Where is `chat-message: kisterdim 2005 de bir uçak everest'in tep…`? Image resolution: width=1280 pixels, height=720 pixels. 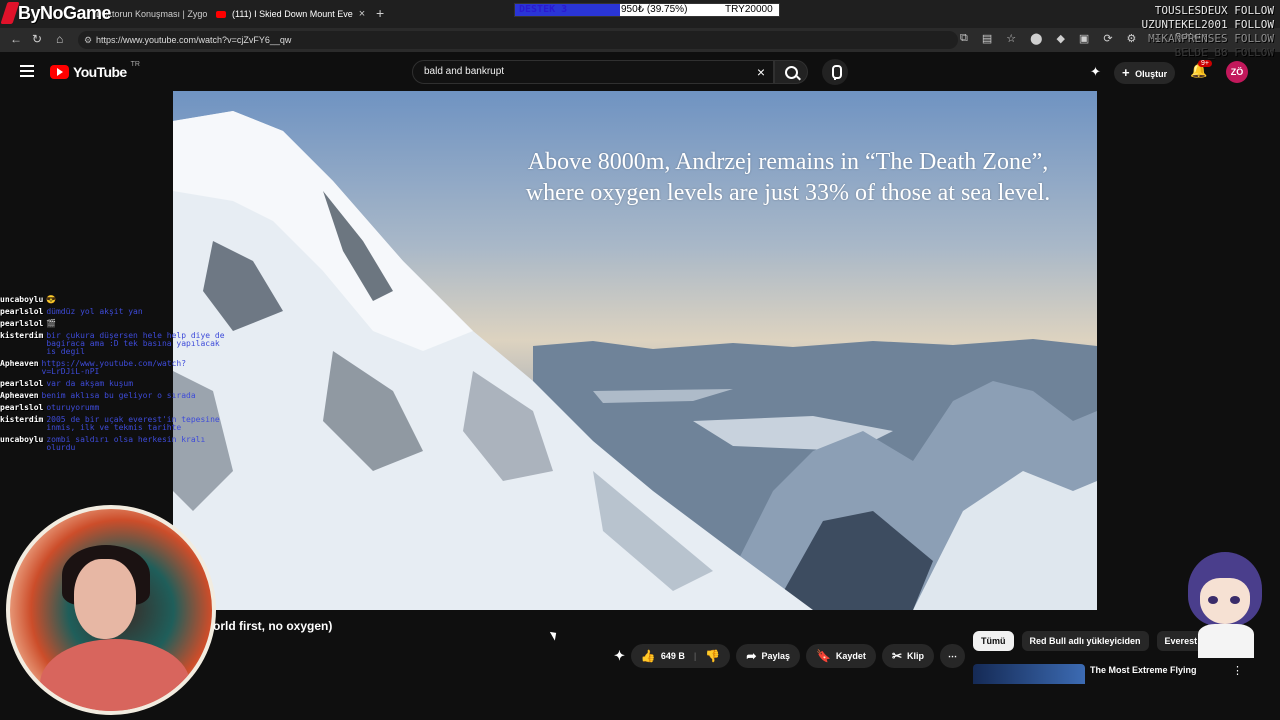 chat-message: kisterdim 2005 de bir uçak everest'in tep… is located at coordinates (112, 424).